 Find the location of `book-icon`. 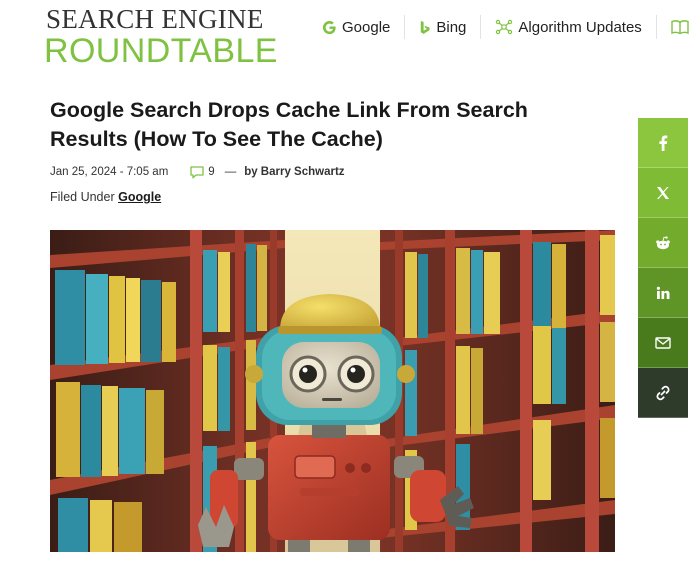

book-icon is located at coordinates (680, 27).